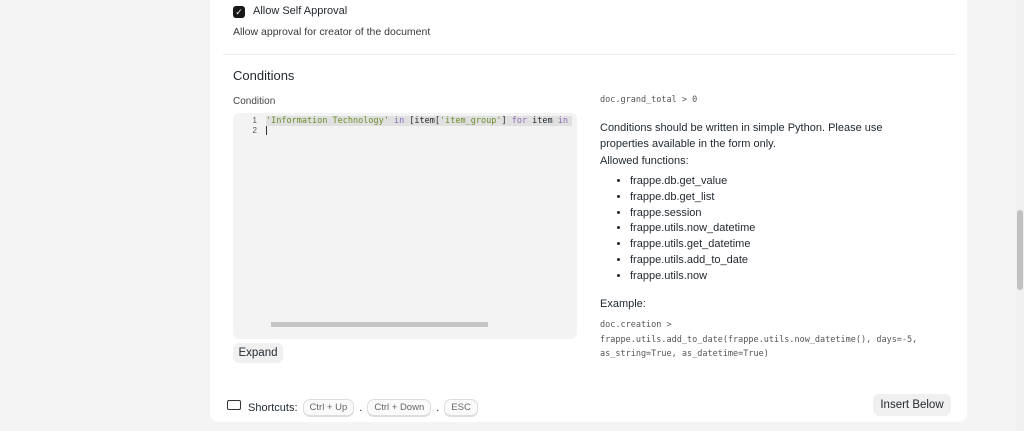  What do you see at coordinates (684, 354) in the screenshot?
I see `example-line: as_string=True, as_datetime=True)` at bounding box center [684, 354].